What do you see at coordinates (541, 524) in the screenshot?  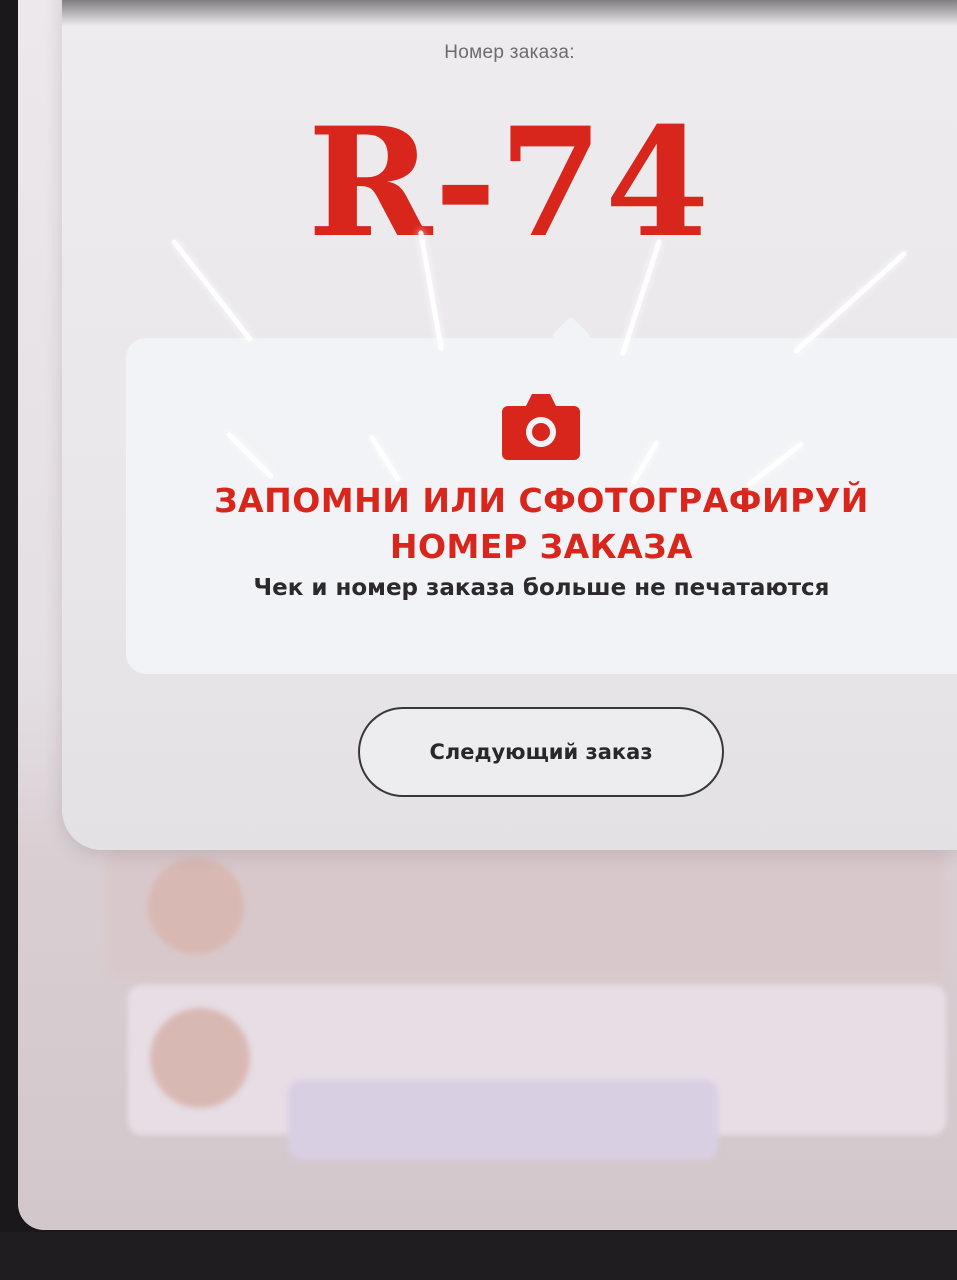 I see `photo-reminder-headline: ЗАПОМНИ ИЛИ СФОТОГРАФИРУЙ НОМЕР ЗАКАЗА` at bounding box center [541, 524].